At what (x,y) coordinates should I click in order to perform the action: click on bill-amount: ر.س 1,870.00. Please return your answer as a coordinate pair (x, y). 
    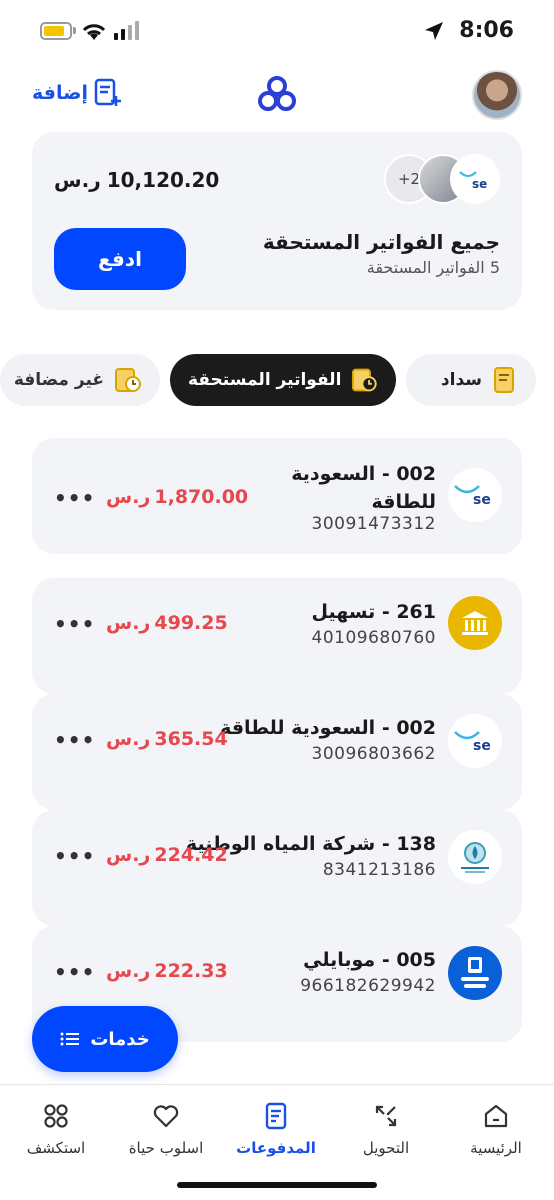
    Looking at the image, I should click on (177, 497).